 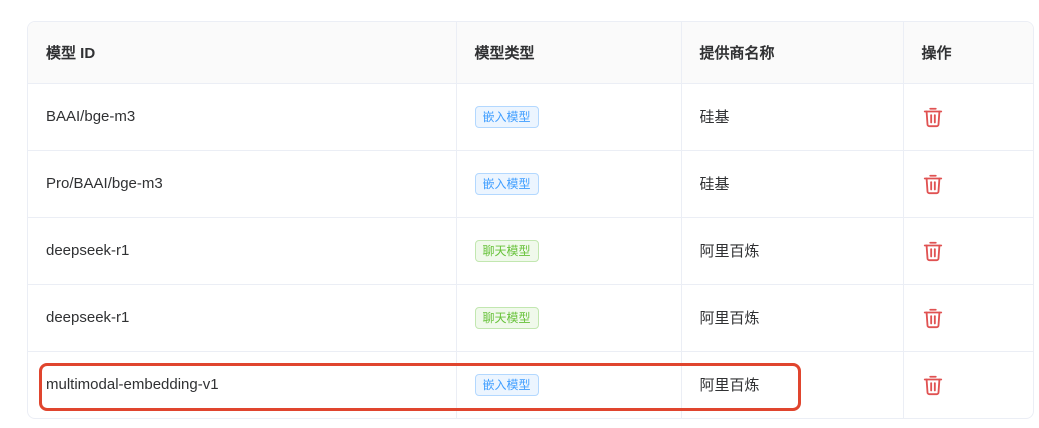 I want to click on header-model-id: 模型 ID, so click(x=242, y=53).